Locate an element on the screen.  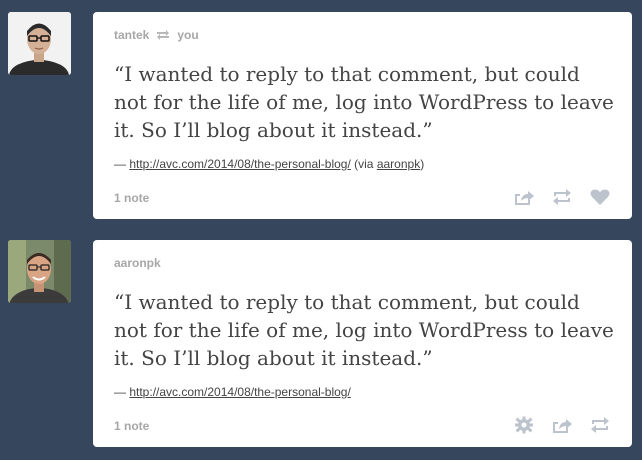
avatar-aaronpk is located at coordinates (39, 271).